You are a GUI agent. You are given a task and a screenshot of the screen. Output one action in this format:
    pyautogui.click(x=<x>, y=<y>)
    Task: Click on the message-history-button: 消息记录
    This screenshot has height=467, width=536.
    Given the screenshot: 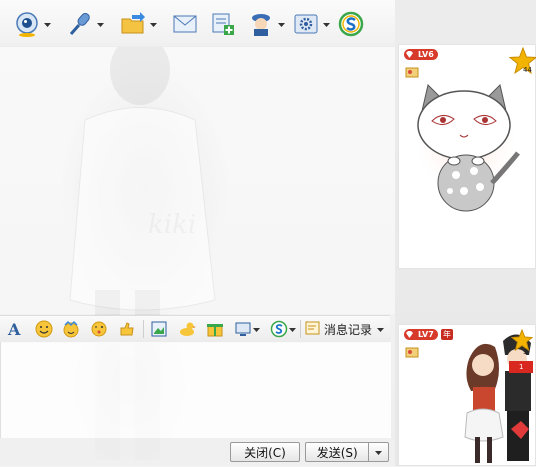 What is the action you would take?
    pyautogui.click(x=344, y=329)
    